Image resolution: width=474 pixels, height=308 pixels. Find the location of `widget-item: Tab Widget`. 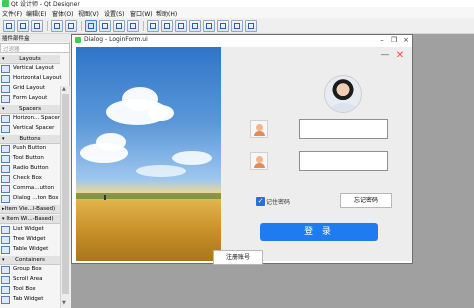

widget-item: Tab Widget is located at coordinates (30, 300).